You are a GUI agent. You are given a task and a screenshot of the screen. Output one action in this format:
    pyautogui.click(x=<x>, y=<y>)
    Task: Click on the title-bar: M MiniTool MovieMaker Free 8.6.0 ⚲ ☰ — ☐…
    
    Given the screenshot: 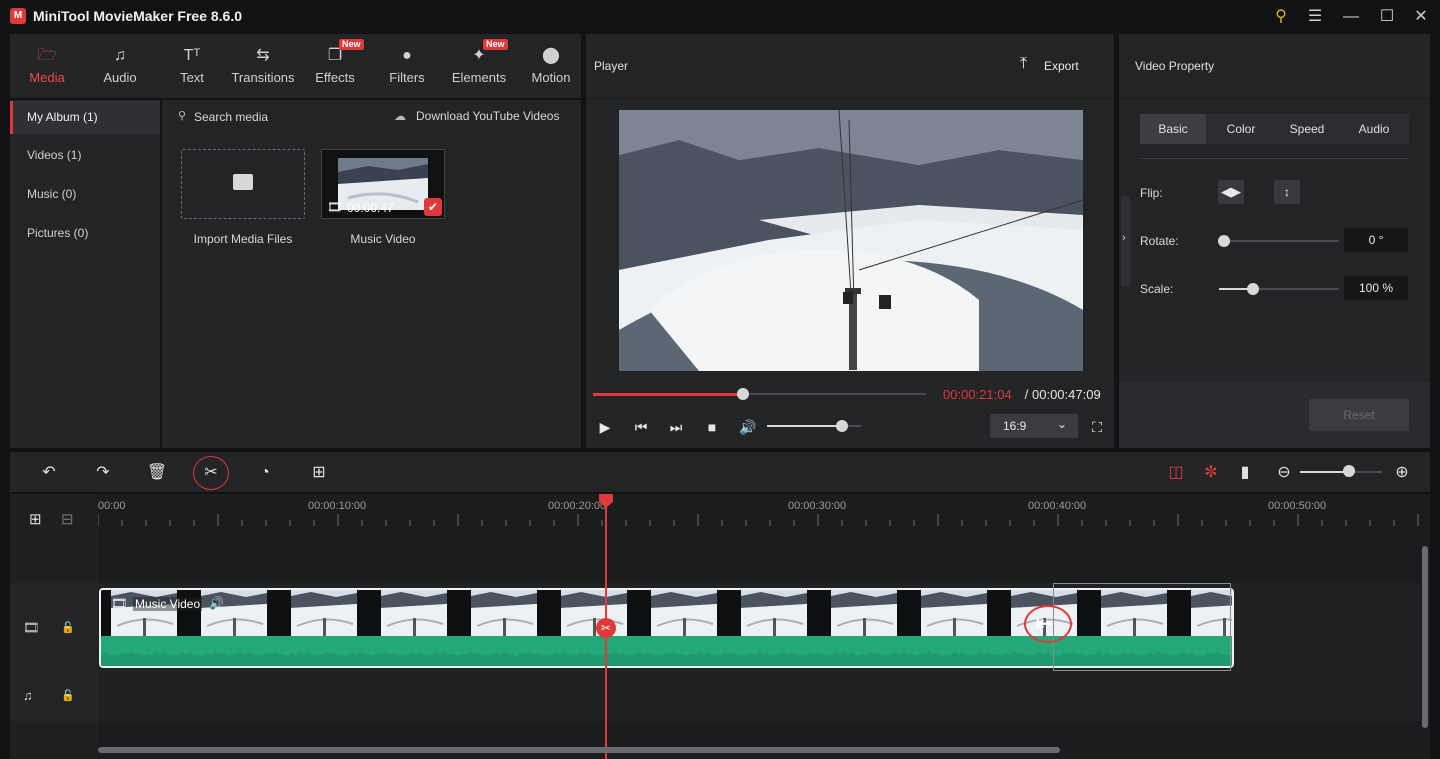 What is the action you would take?
    pyautogui.click(x=720, y=16)
    